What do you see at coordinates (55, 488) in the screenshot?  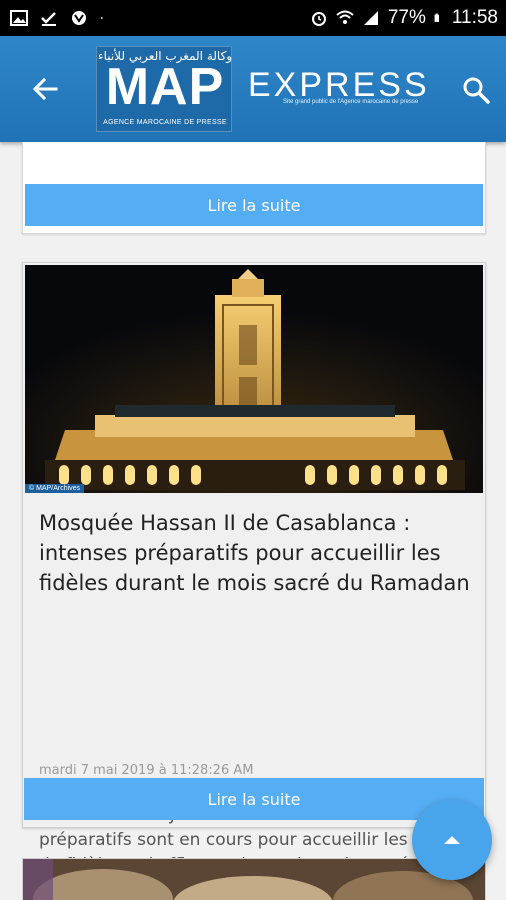 I see `image-credit: © MAP/Archives` at bounding box center [55, 488].